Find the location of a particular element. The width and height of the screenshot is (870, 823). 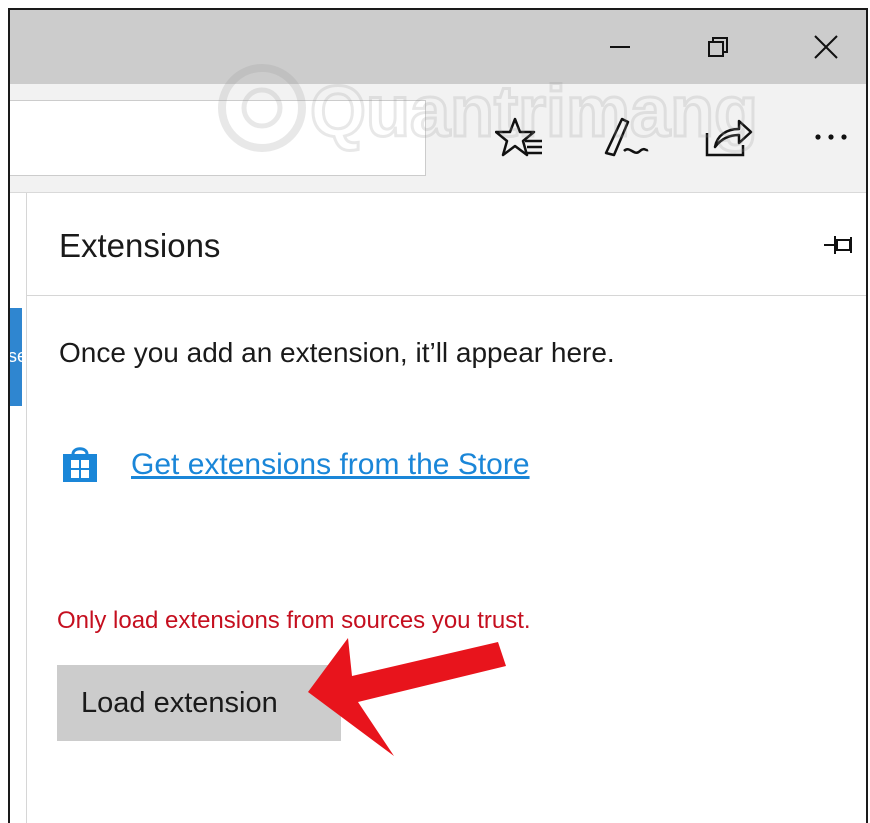

page-side-tab: se is located at coordinates (16, 357).